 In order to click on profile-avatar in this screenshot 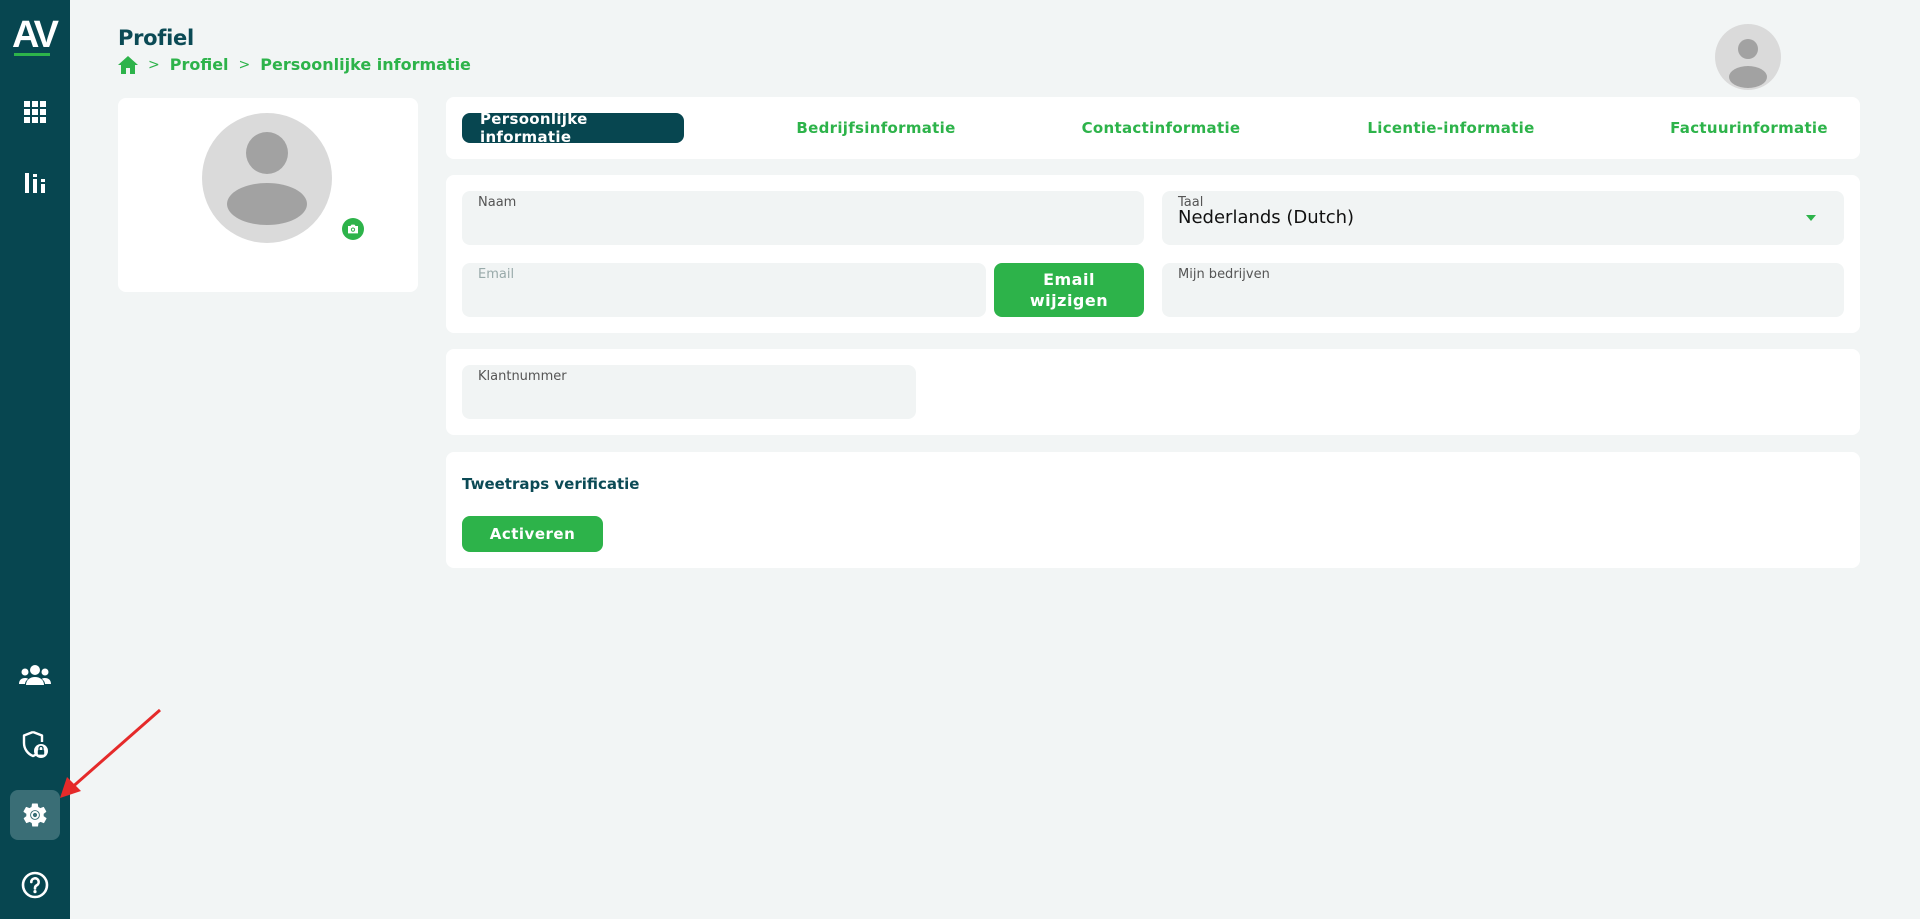, I will do `click(267, 178)`.